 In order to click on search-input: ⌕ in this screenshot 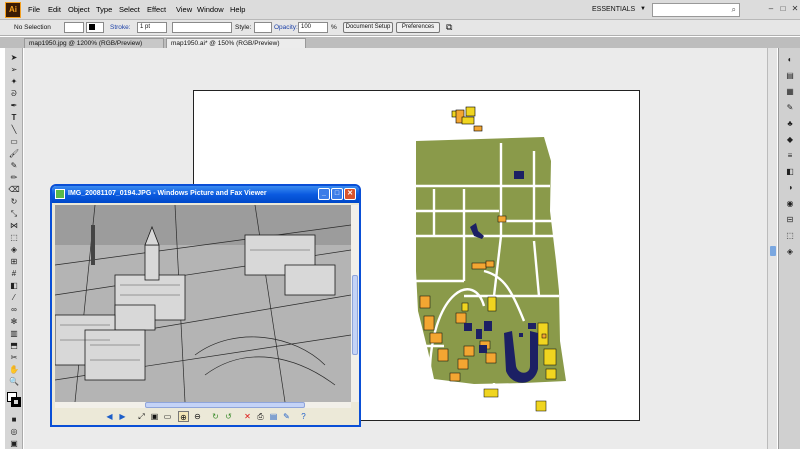, I will do `click(696, 10)`.